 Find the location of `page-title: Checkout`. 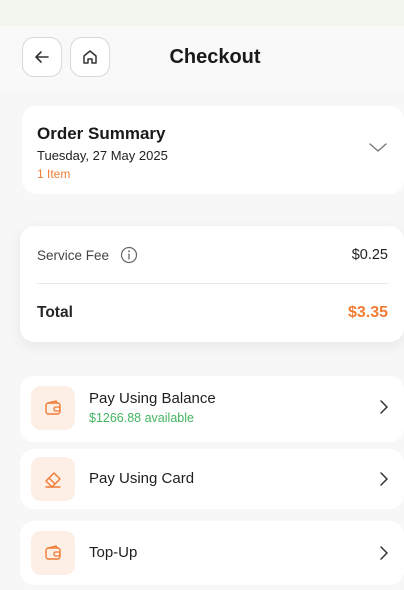

page-title: Checkout is located at coordinates (215, 57).